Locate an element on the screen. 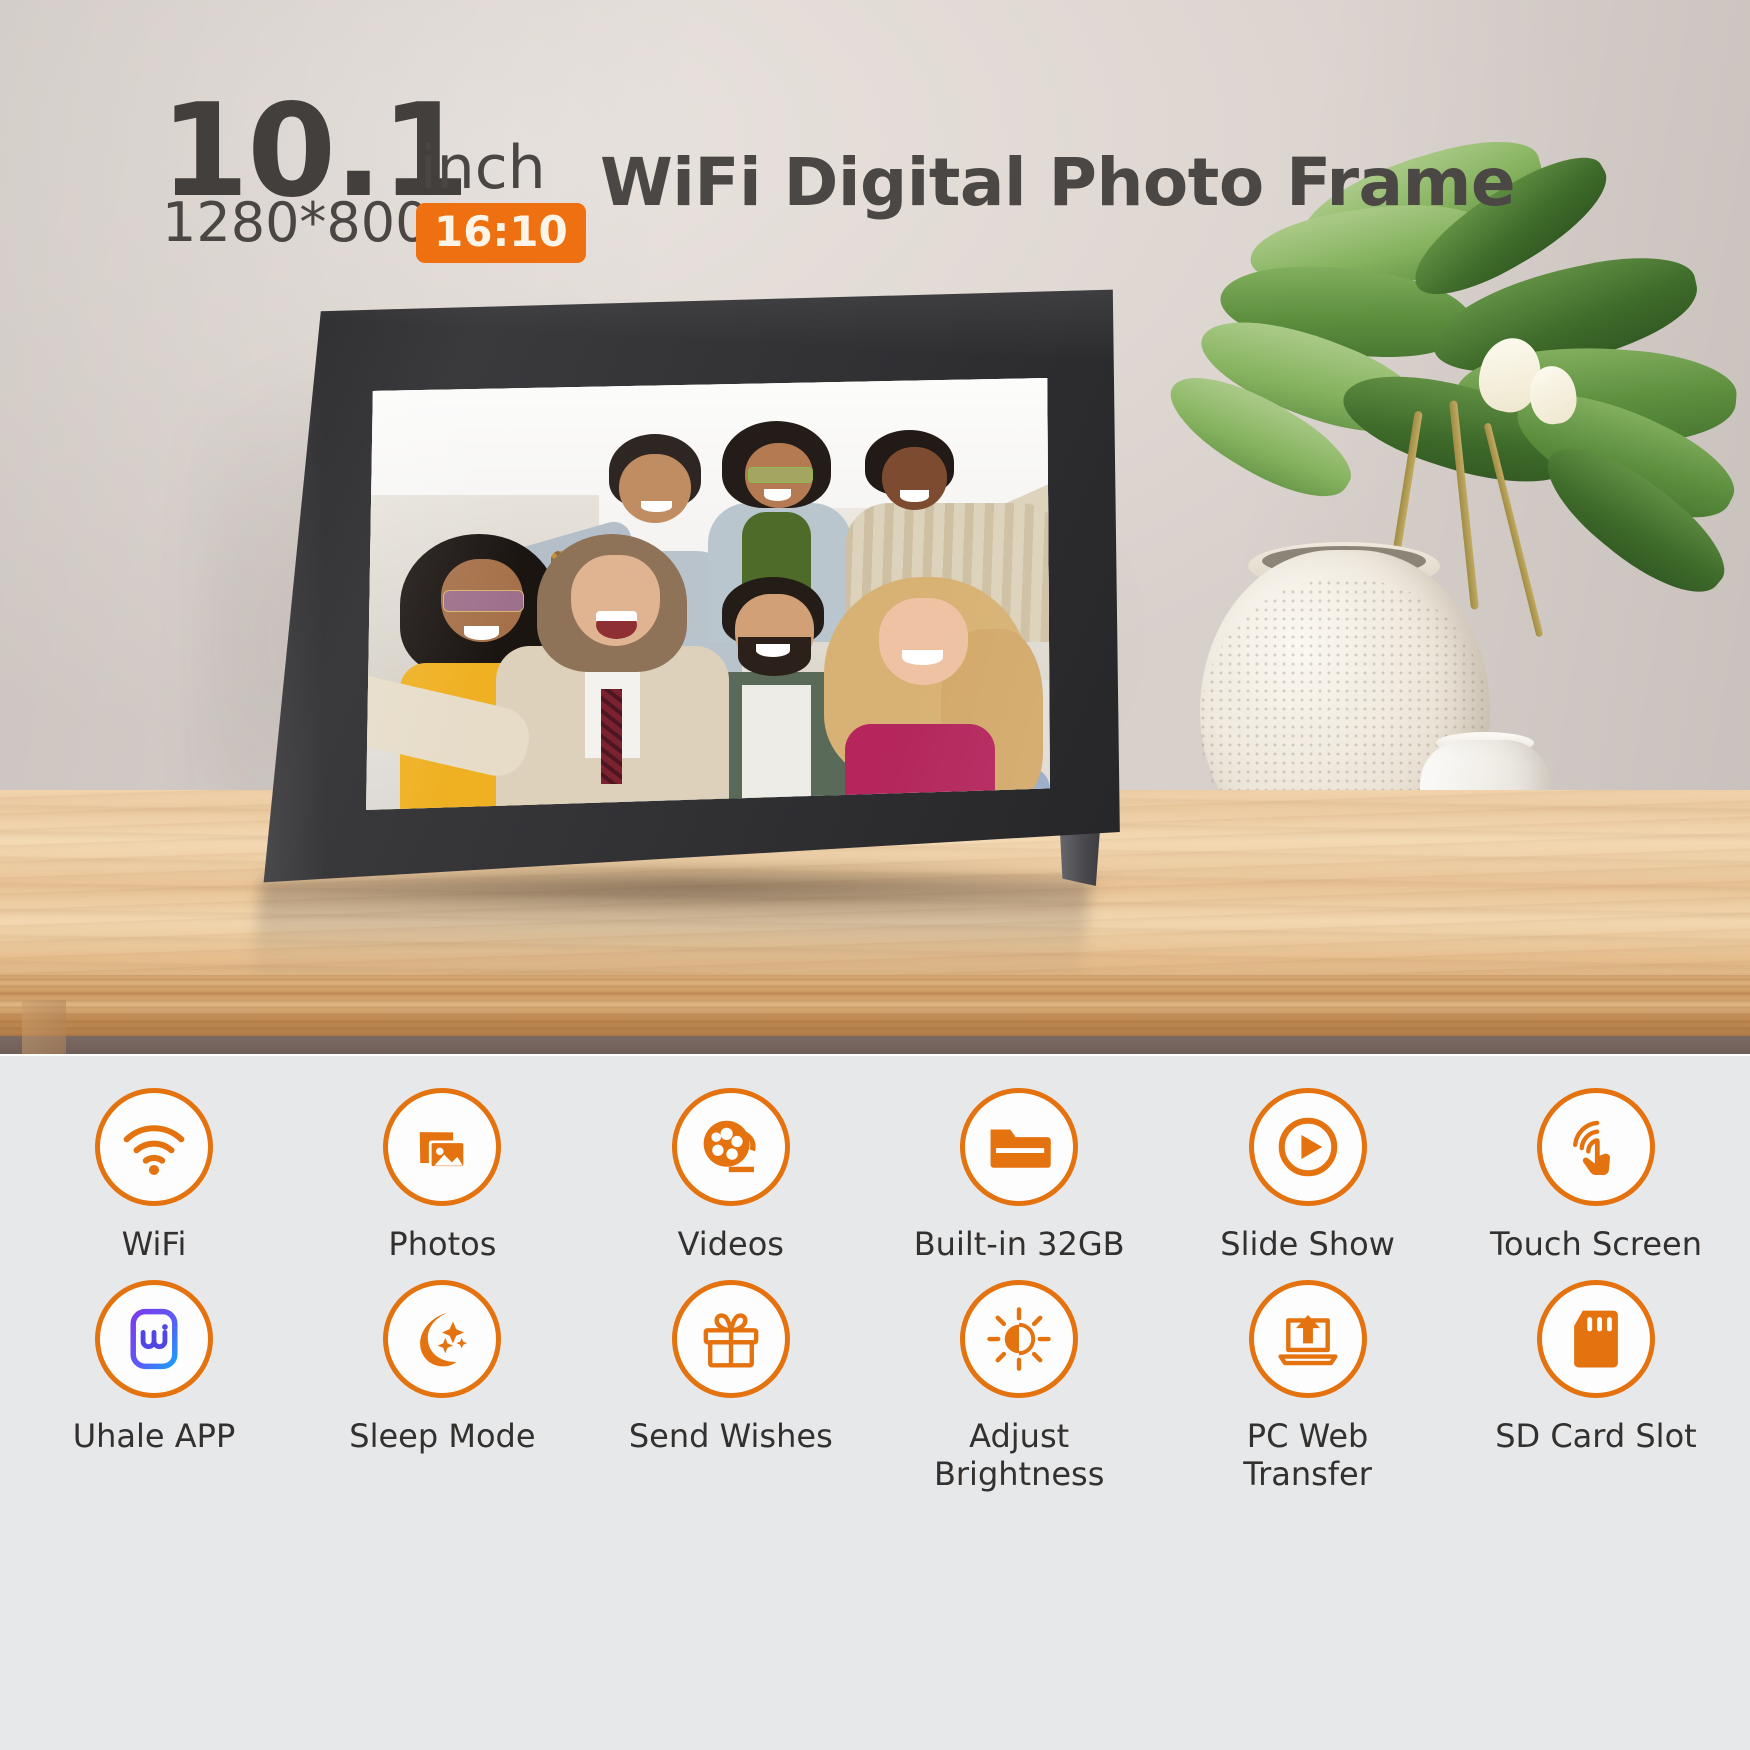 The image size is (1750, 1750). feature-send-wishes: Send Wishes is located at coordinates (731, 1387).